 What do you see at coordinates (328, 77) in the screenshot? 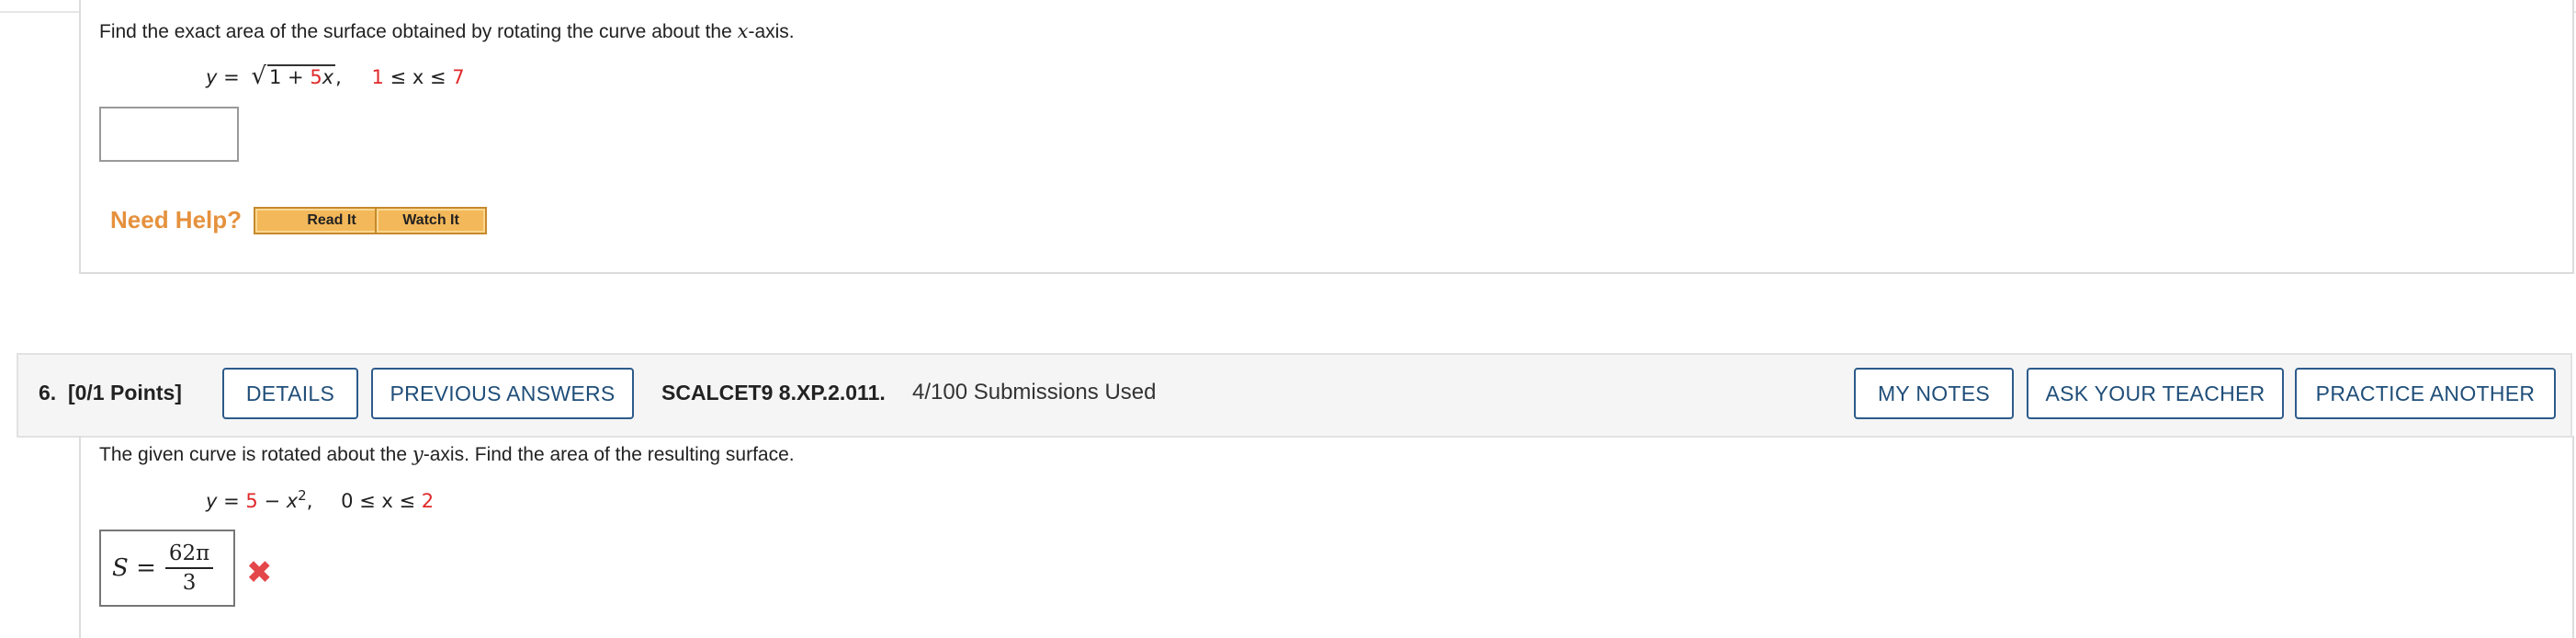
I see `radicand-var: x` at bounding box center [328, 77].